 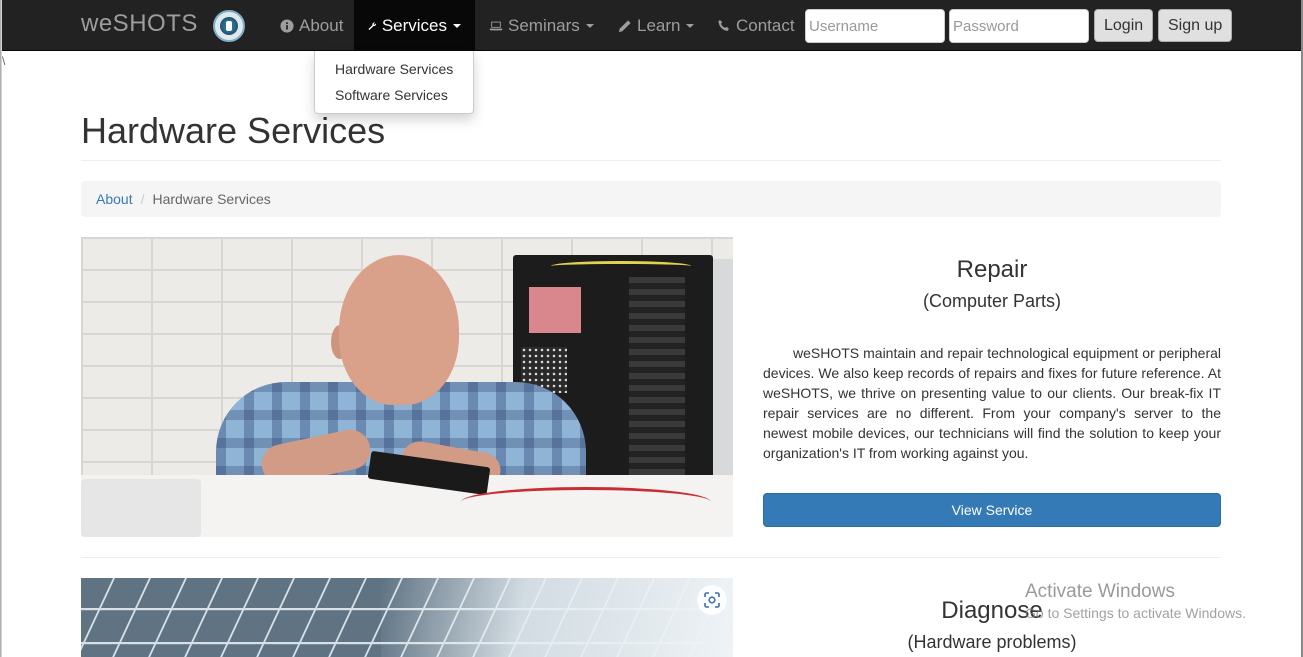 I want to click on dropdown-item-software-services: Software Services, so click(x=394, y=95).